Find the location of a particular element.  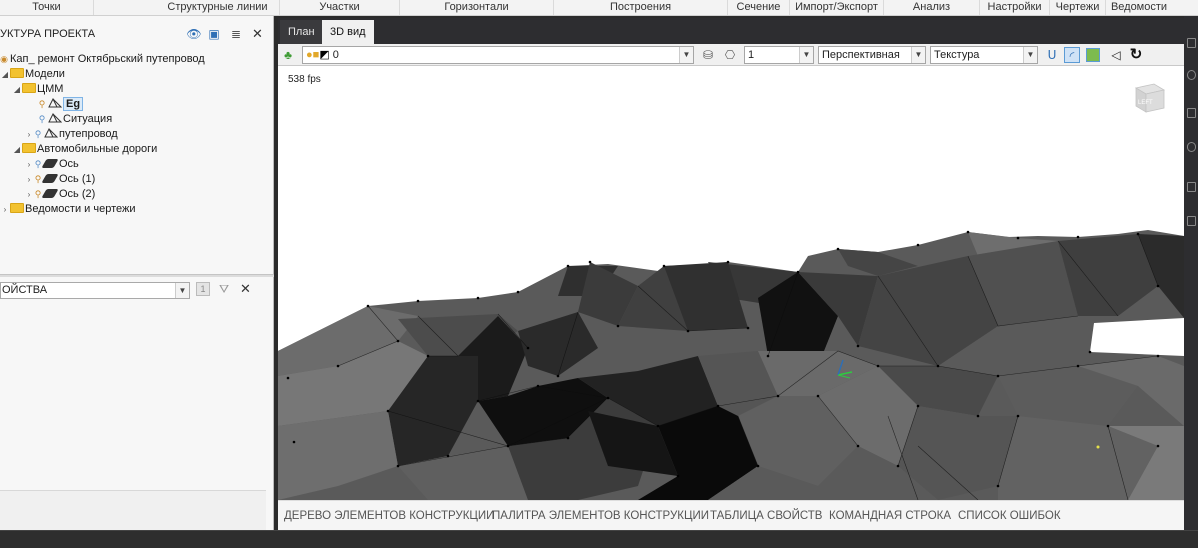

navigation-cube: LEFT is located at coordinates (1149, 98).